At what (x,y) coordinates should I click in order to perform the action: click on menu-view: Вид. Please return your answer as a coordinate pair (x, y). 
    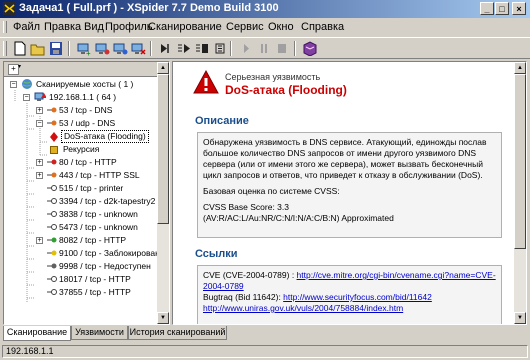
    Looking at the image, I should click on (94, 27).